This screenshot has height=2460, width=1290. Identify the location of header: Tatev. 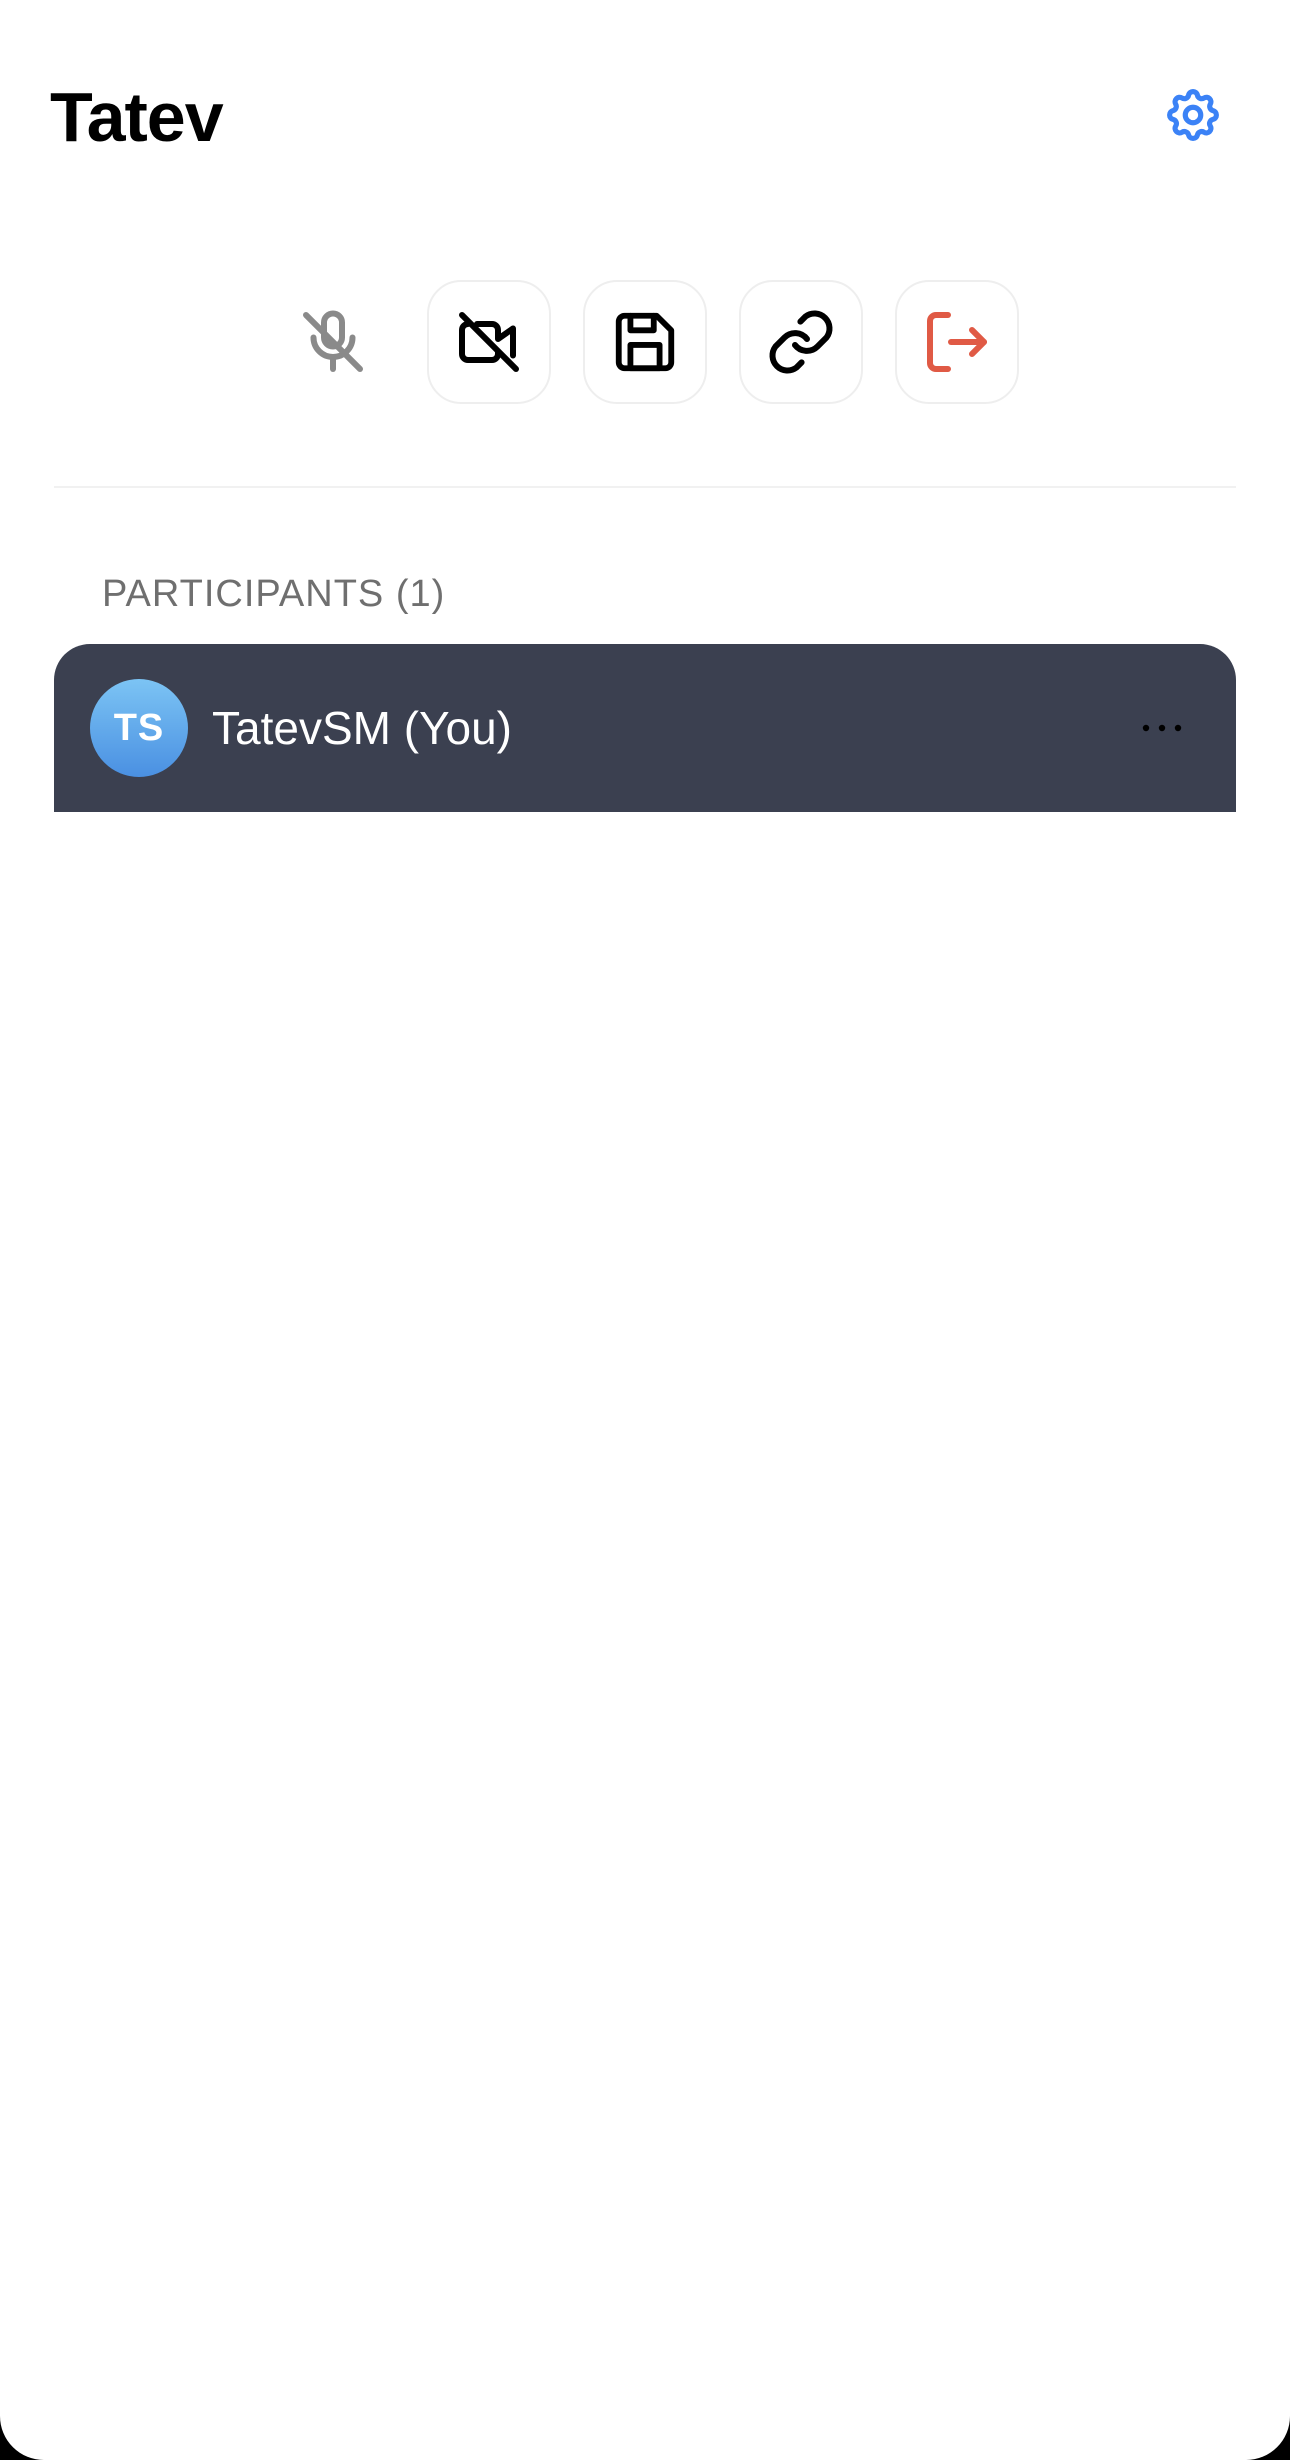
(645, 115).